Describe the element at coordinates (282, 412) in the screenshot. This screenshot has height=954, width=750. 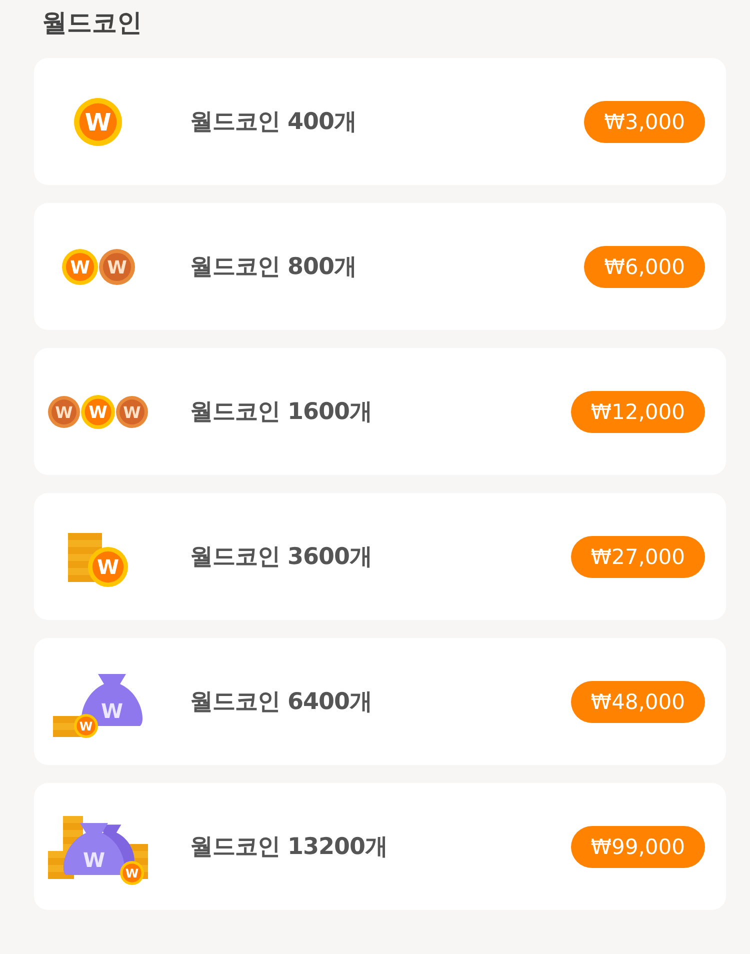
I see `product-name: 월드코인 1600개` at that location.